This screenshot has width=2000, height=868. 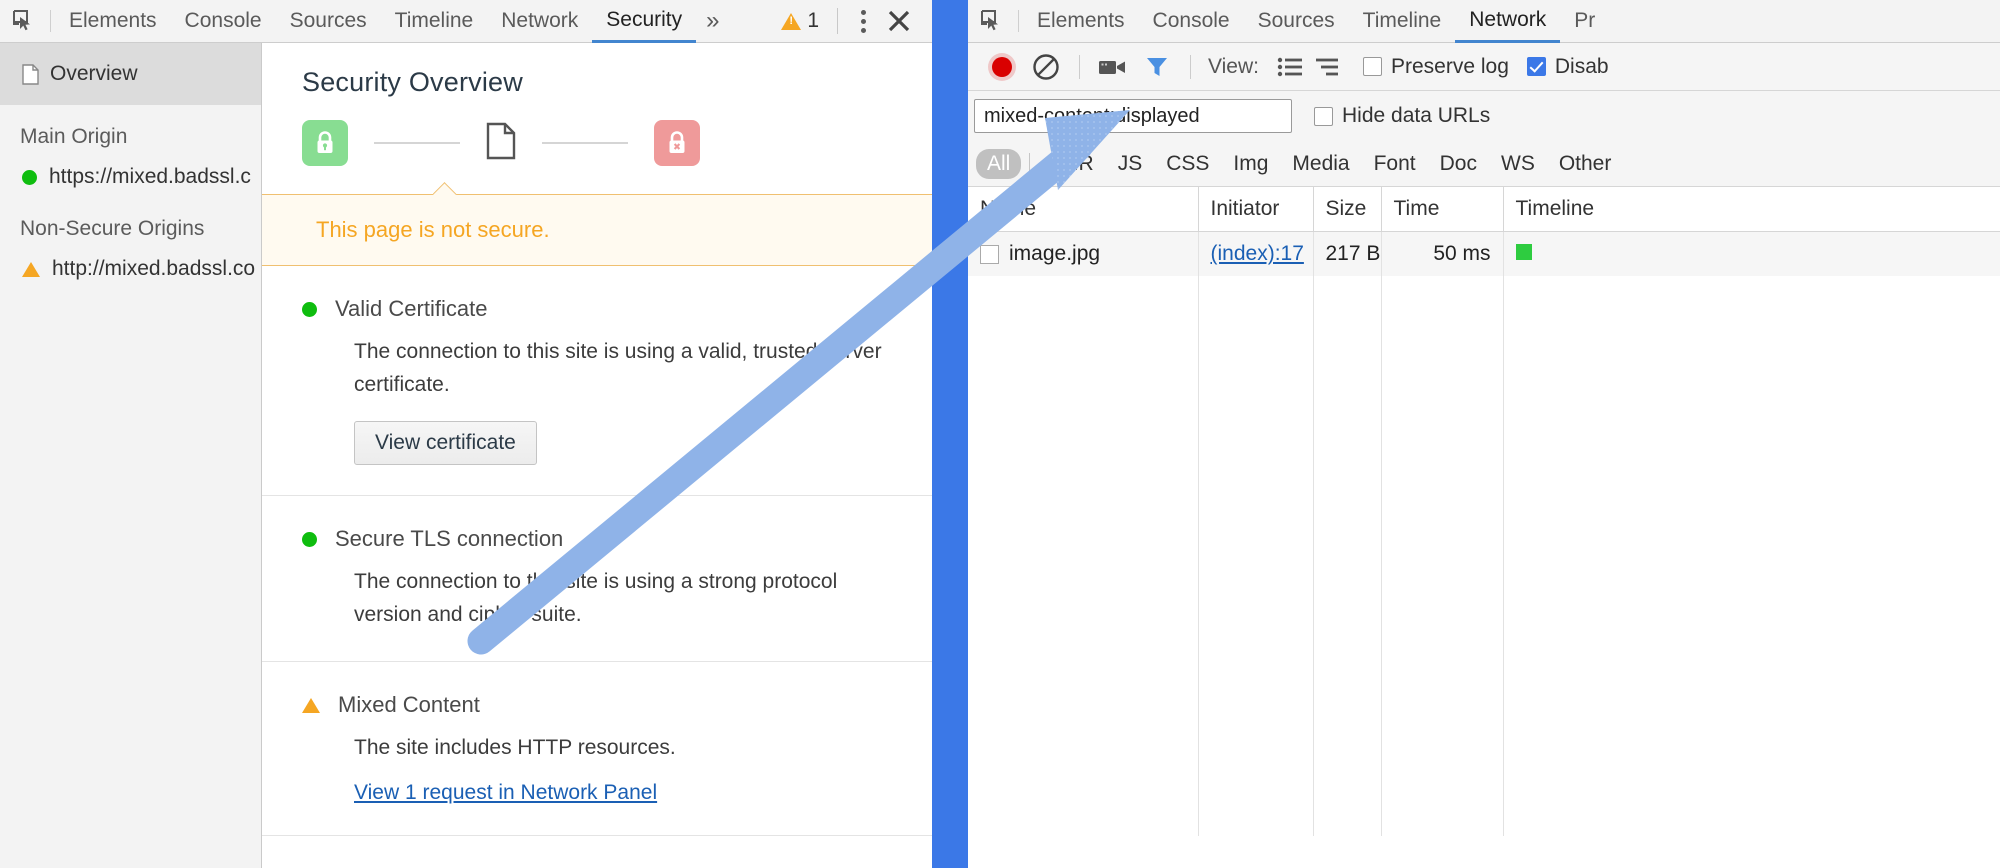 I want to click on column-header-initiator: Initiator, so click(x=1256, y=209).